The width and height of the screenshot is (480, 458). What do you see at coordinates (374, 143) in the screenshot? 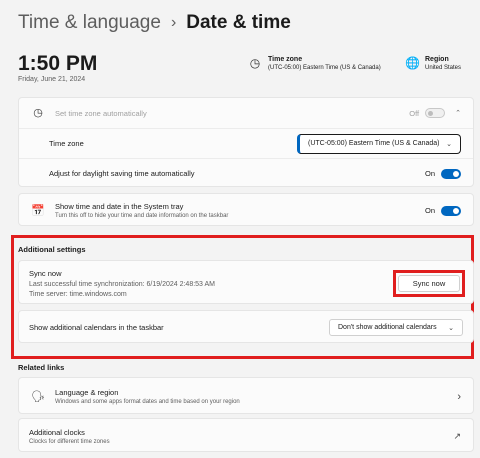
I see `time-zone-dropdown-value: (UTC-05:00) Eastern Time (US & Canada)` at bounding box center [374, 143].